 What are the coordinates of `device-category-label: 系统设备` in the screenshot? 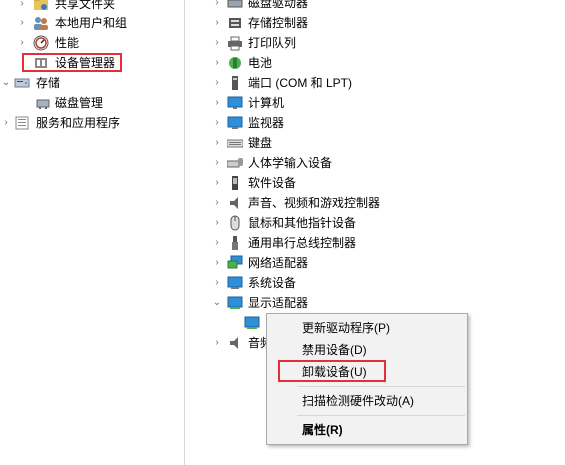 It's located at (272, 283).